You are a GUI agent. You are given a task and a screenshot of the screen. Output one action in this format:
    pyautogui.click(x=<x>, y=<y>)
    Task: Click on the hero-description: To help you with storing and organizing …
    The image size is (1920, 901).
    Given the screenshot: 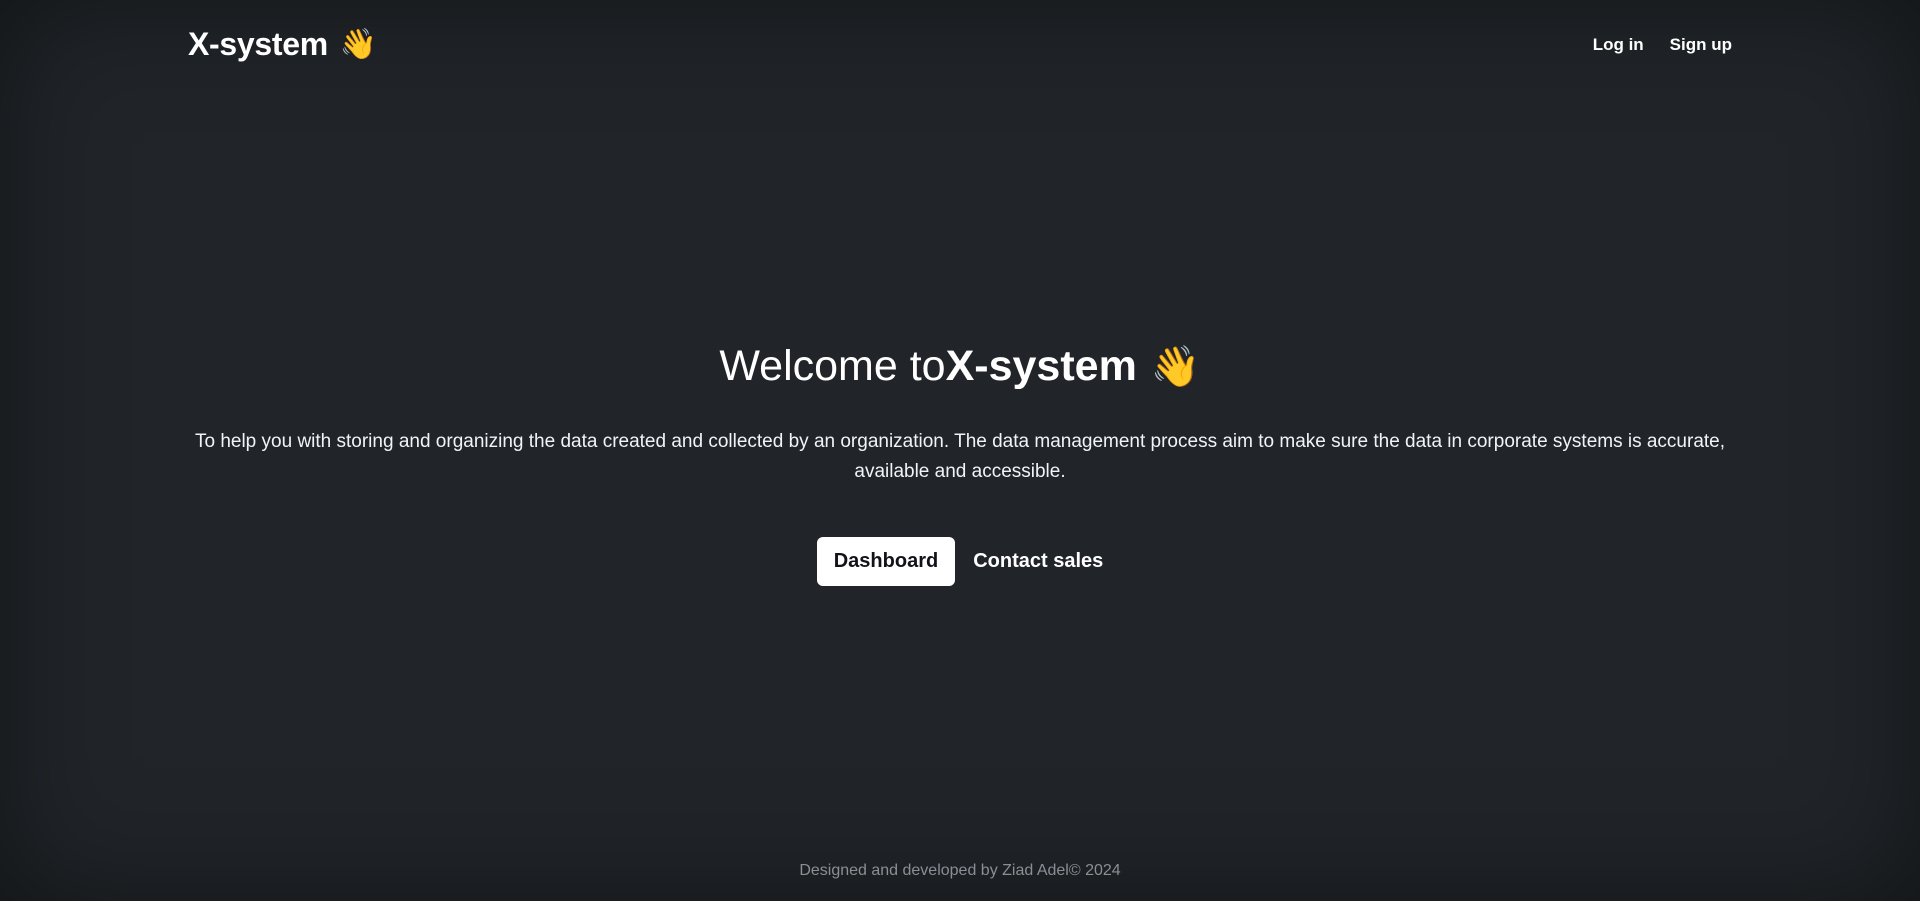 What is the action you would take?
    pyautogui.click(x=960, y=456)
    